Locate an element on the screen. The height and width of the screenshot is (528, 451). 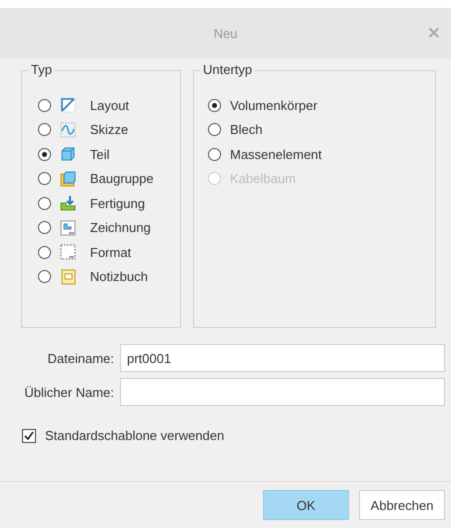
assembly-icon is located at coordinates (68, 178).